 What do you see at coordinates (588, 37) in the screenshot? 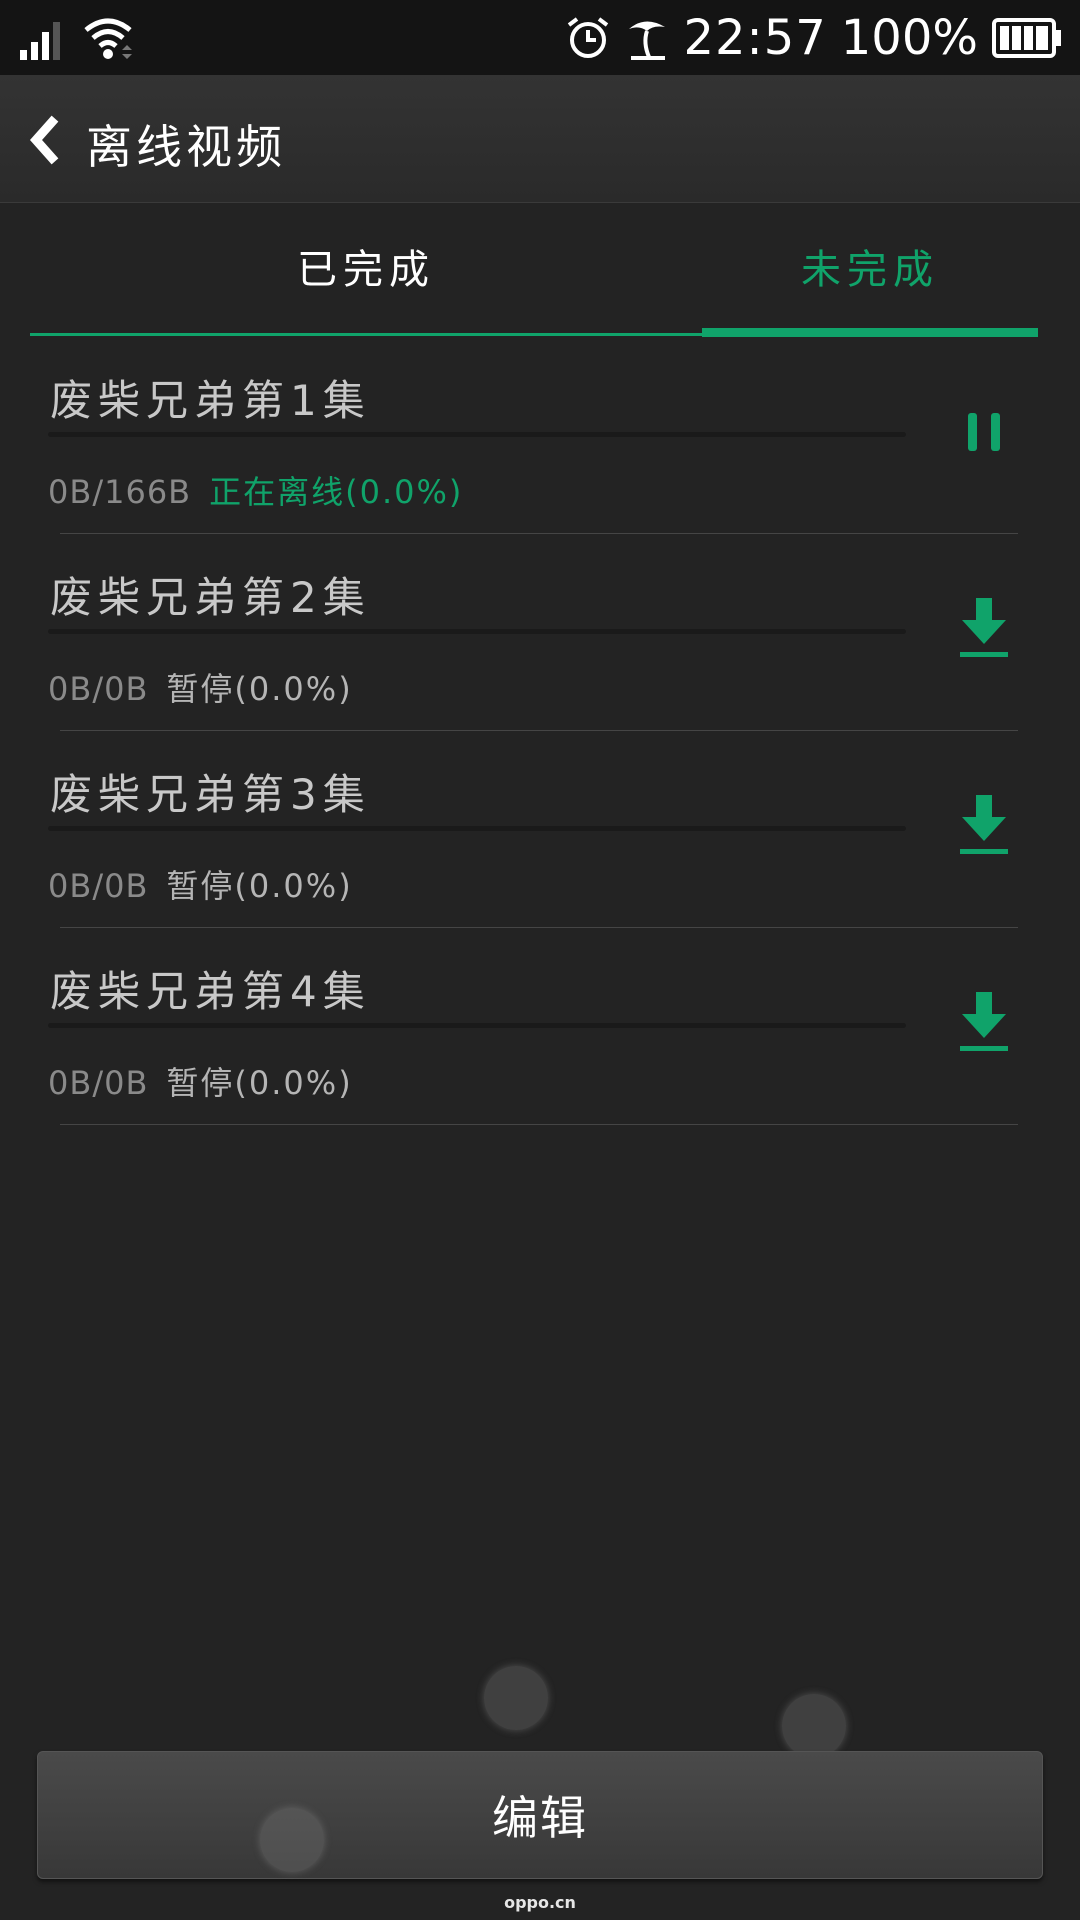
I see `alarm-icon` at bounding box center [588, 37].